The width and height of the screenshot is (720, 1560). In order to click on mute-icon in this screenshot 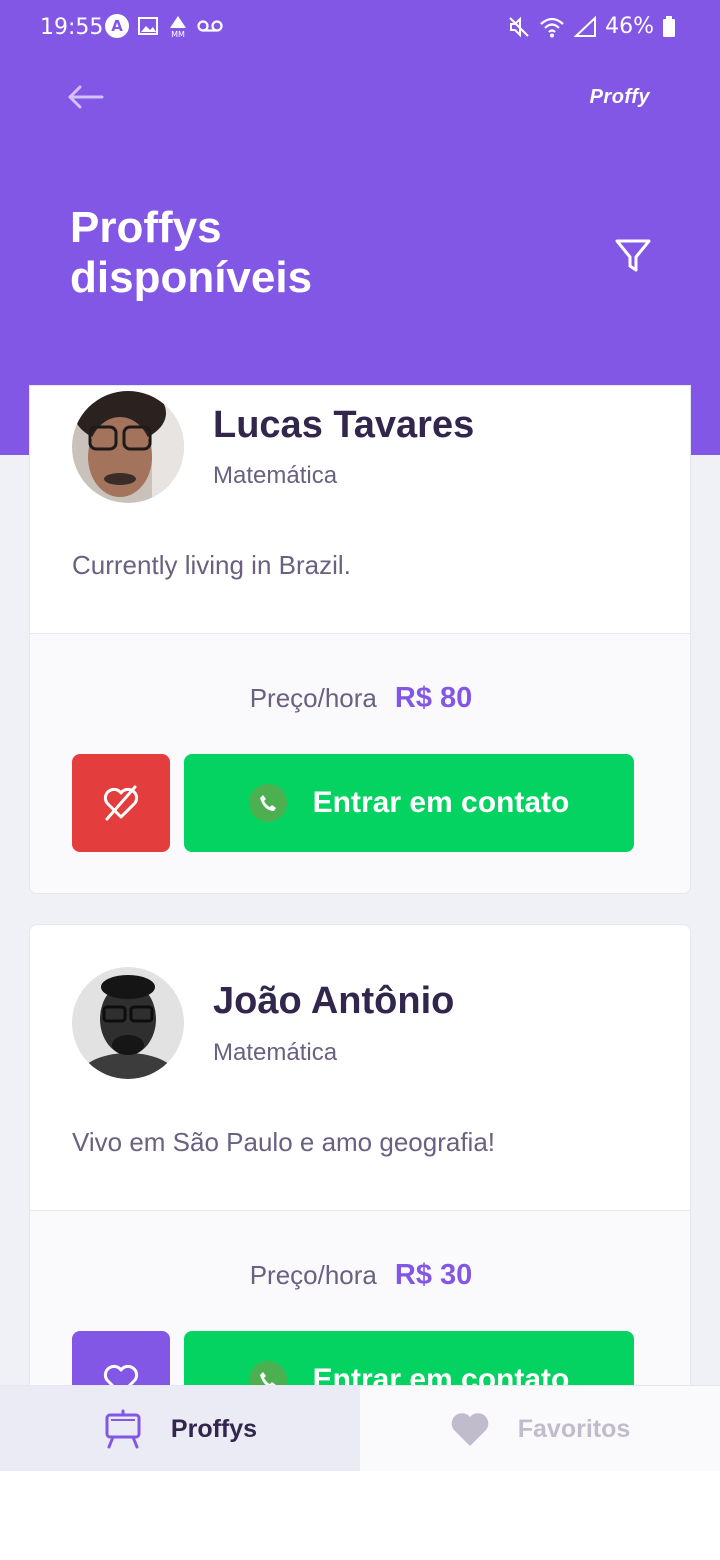, I will do `click(519, 26)`.